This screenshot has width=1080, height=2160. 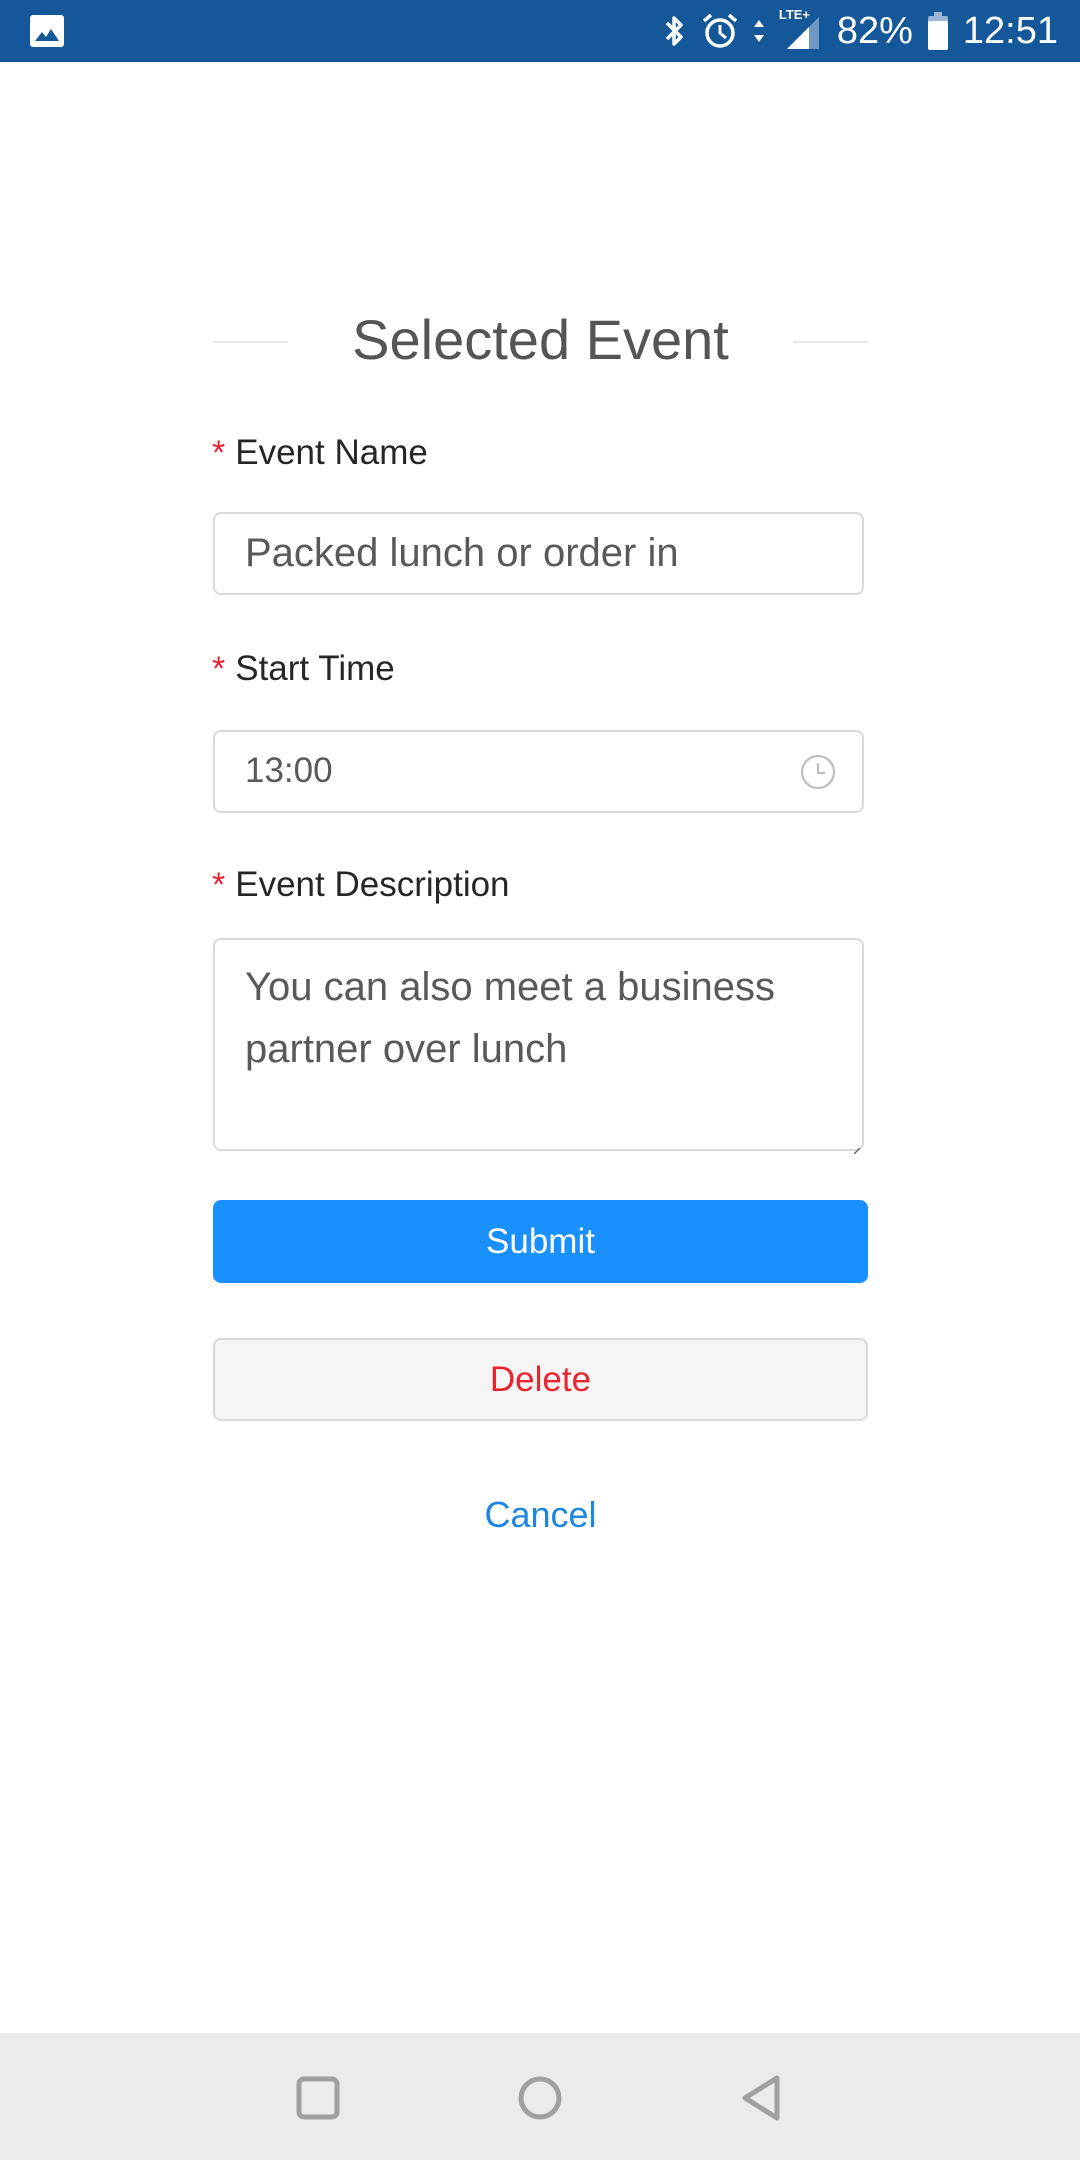 What do you see at coordinates (289, 771) in the screenshot?
I see `start-time-value: 13:00` at bounding box center [289, 771].